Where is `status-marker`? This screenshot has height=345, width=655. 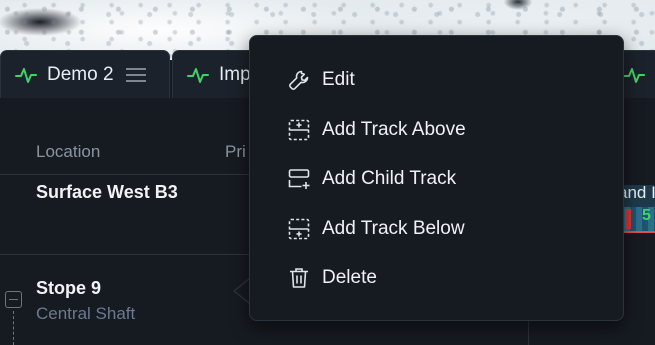 status-marker is located at coordinates (628, 219).